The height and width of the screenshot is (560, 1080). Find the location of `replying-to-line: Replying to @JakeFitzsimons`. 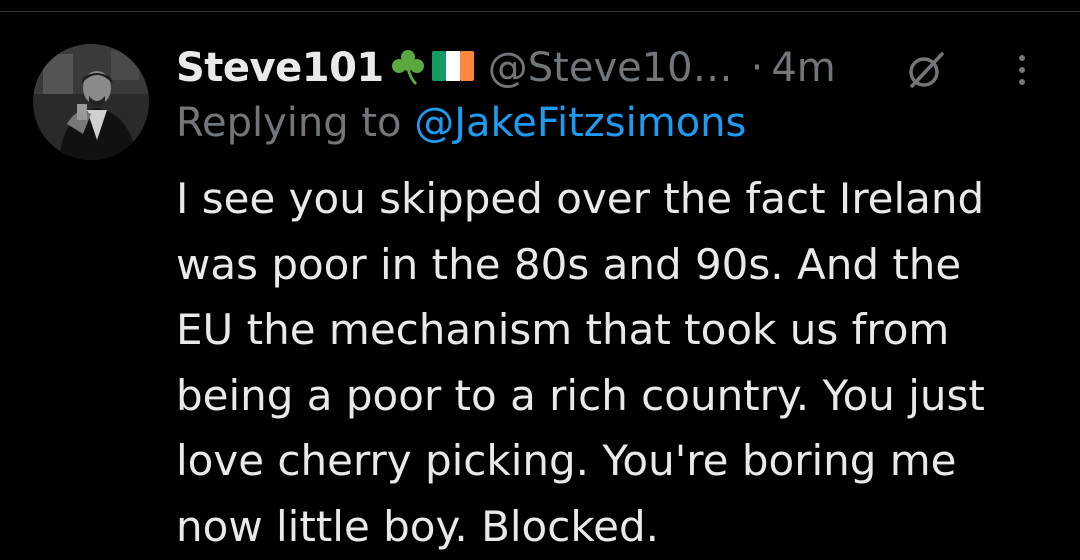

replying-to-line: Replying to @JakeFitzsimons is located at coordinates (461, 123).